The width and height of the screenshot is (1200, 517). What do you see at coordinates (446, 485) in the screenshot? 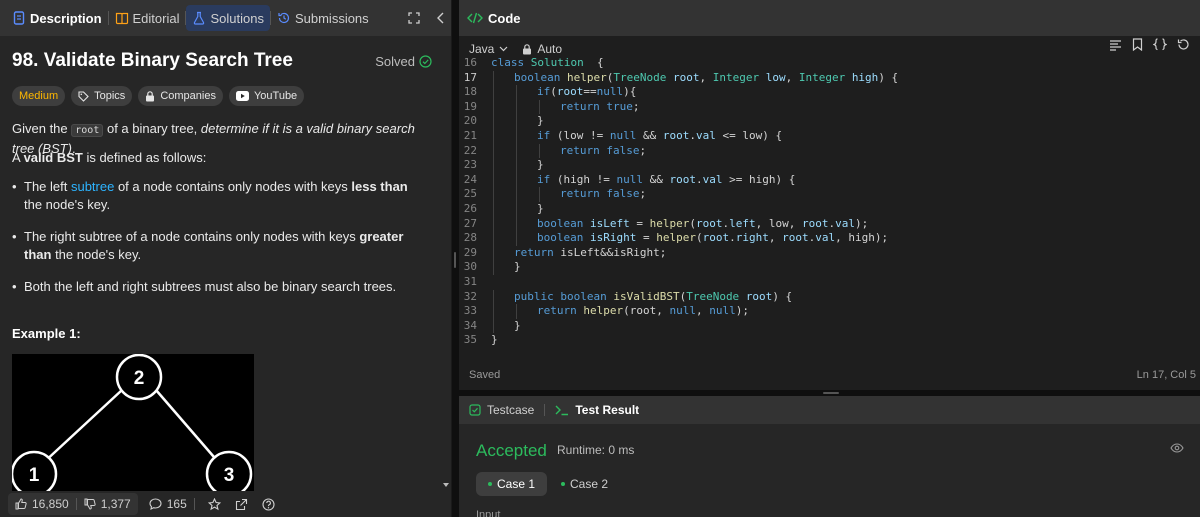
I see `scroll-down-arrow` at bounding box center [446, 485].